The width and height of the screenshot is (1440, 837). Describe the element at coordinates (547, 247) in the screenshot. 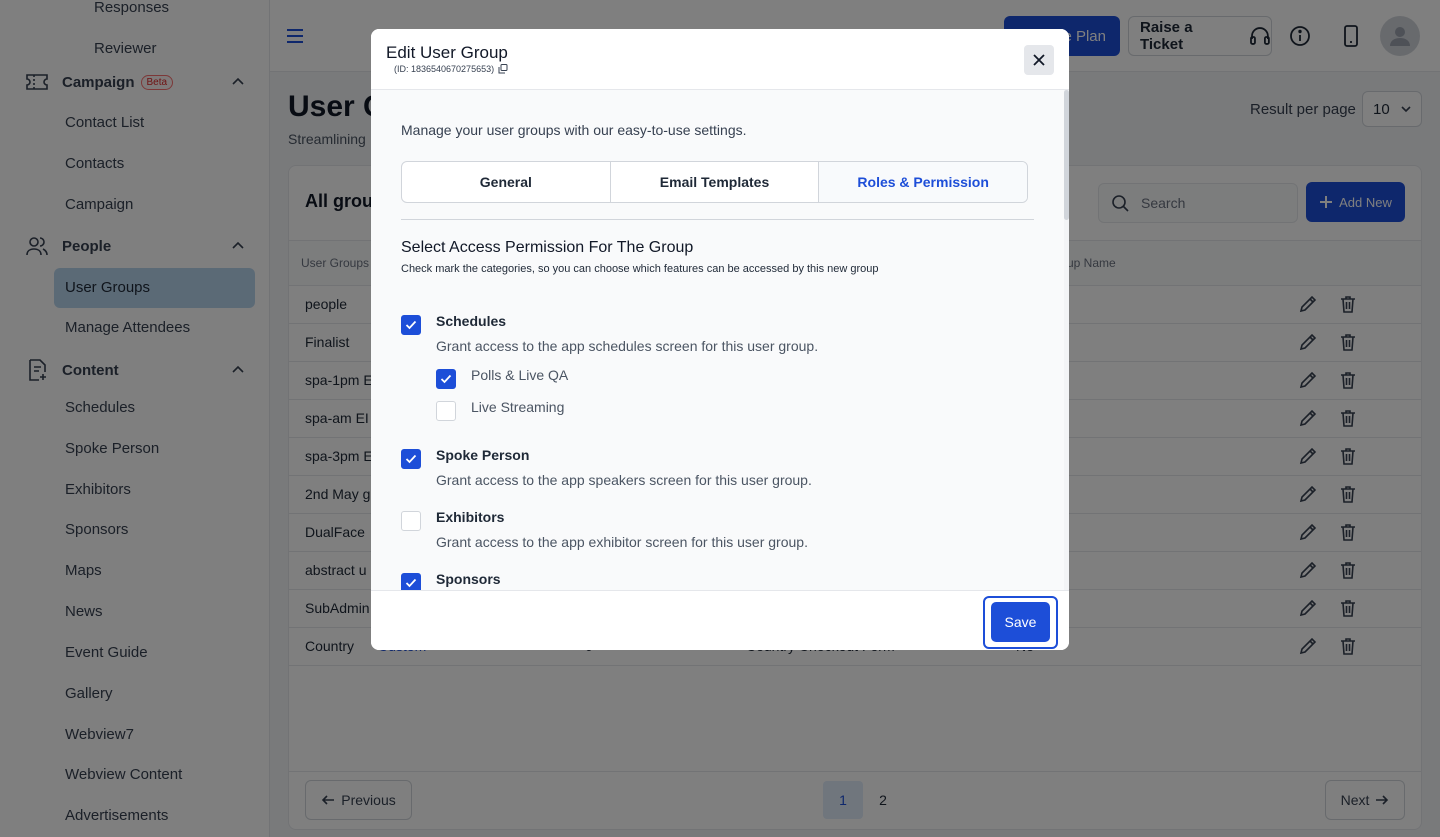

I see `section-title: Select Access Permission For The Group` at that location.